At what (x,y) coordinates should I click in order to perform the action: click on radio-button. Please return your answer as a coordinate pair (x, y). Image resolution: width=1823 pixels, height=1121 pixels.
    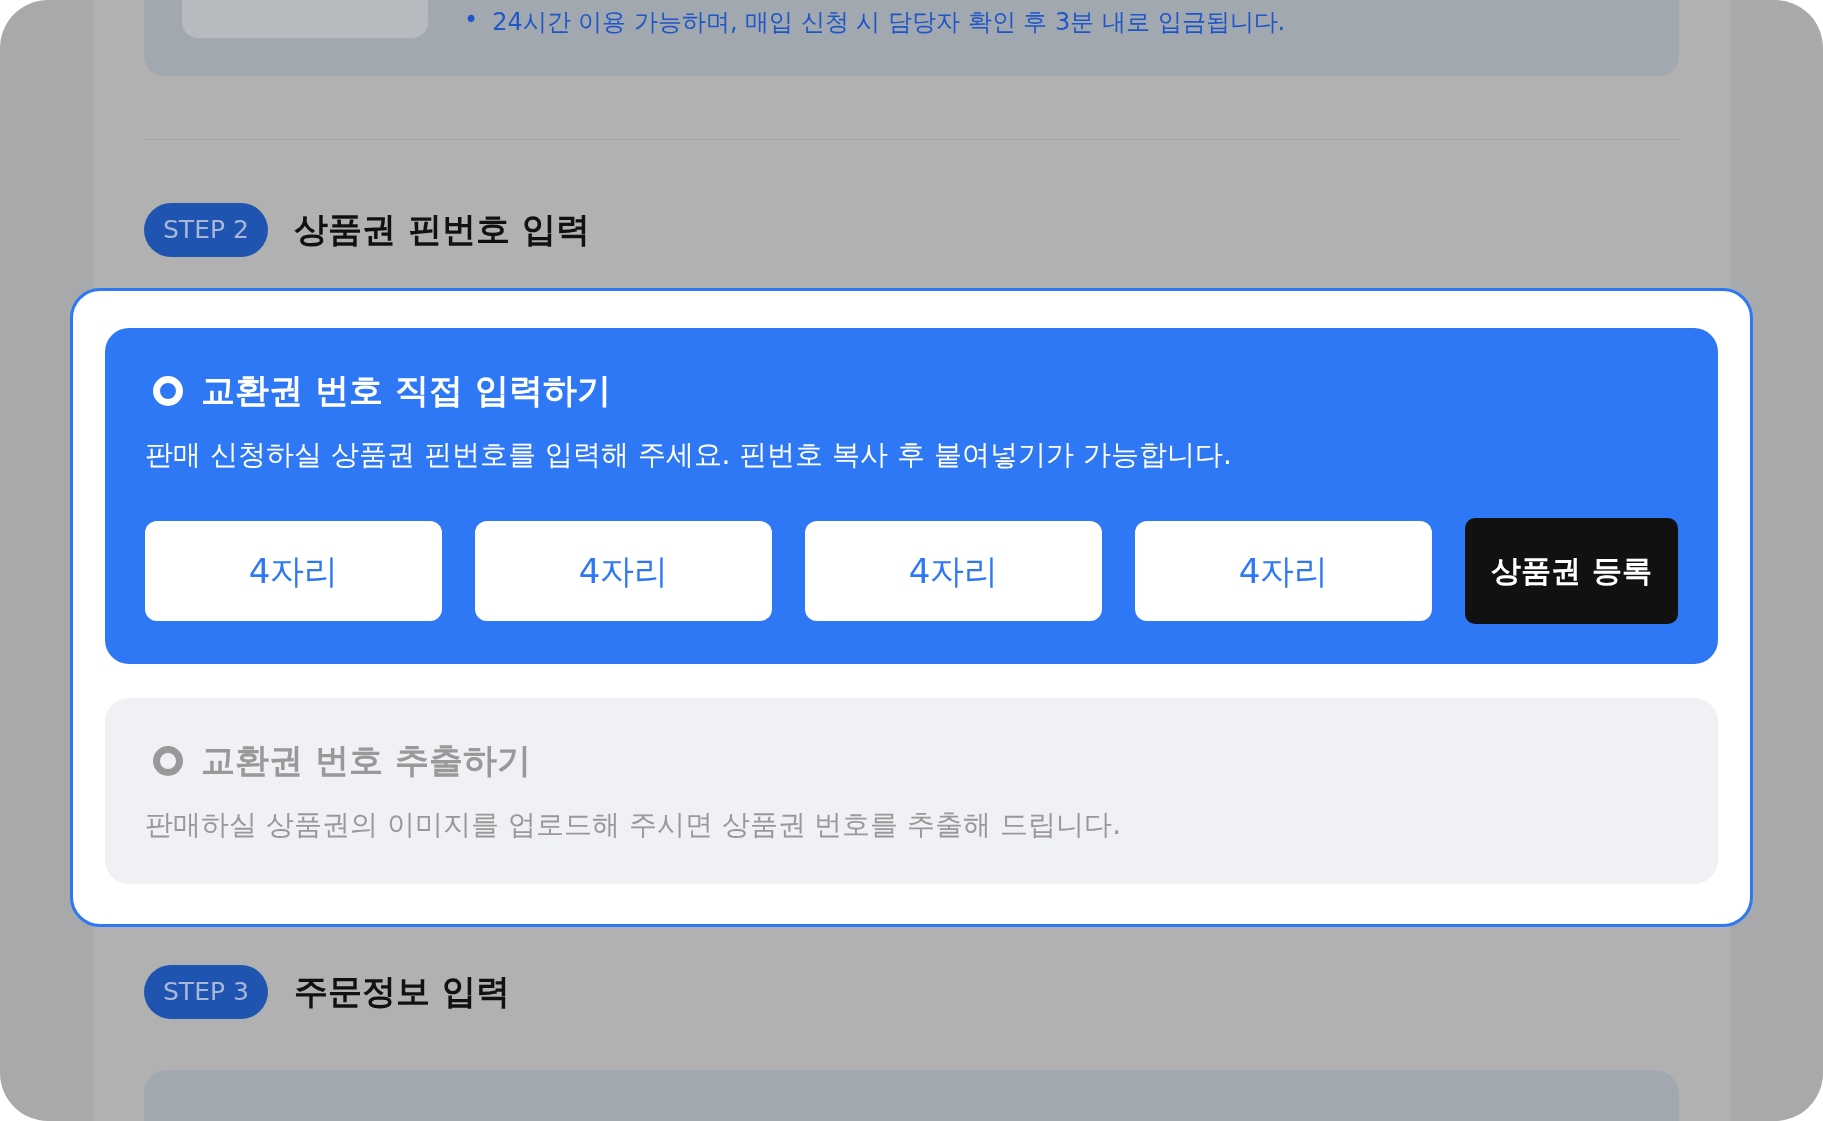
    Looking at the image, I should click on (168, 761).